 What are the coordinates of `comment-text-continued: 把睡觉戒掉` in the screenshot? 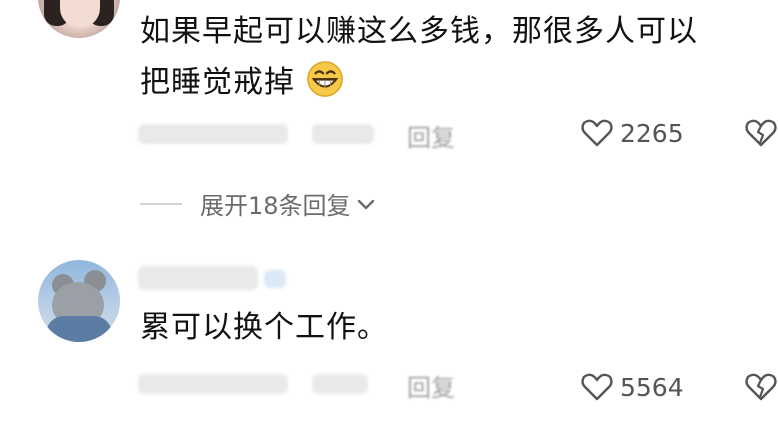 It's located at (242, 82).